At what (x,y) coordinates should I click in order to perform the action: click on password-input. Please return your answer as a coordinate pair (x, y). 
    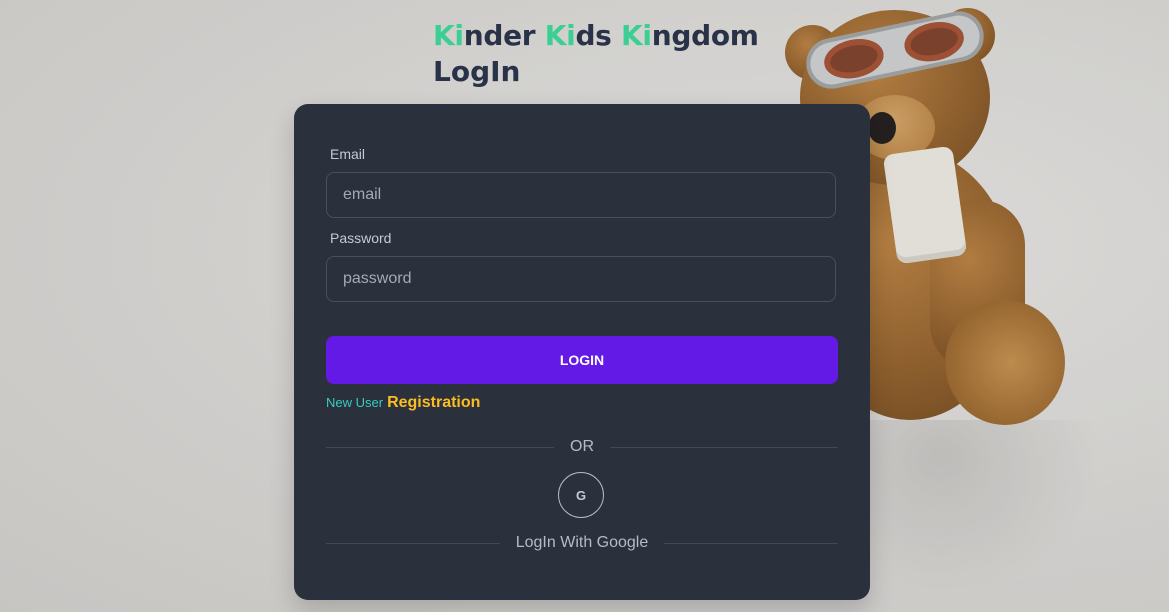
    Looking at the image, I should click on (581, 279).